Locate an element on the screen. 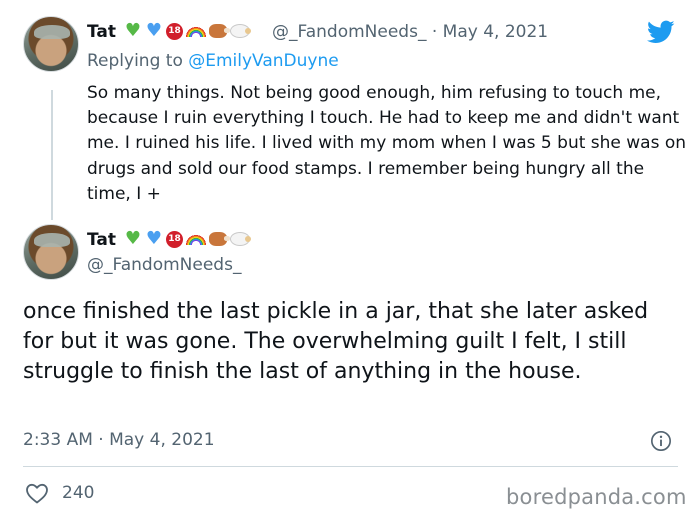  date: May 4, 2021 is located at coordinates (495, 32).